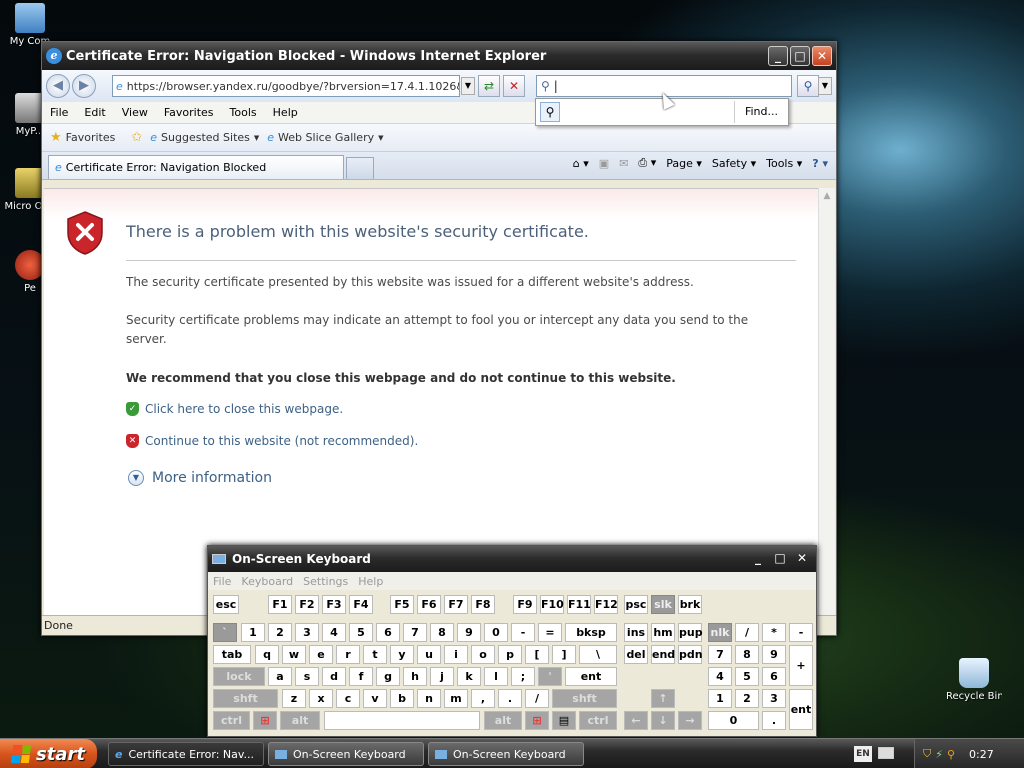 The height and width of the screenshot is (768, 1024). Describe the element at coordinates (886, 753) in the screenshot. I see `keyboard-layout-icon` at that location.